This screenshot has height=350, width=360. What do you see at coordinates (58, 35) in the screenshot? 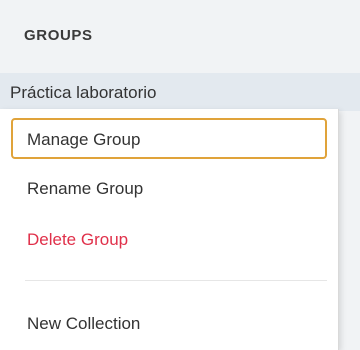
I see `groups-section-header: GROUPS` at bounding box center [58, 35].